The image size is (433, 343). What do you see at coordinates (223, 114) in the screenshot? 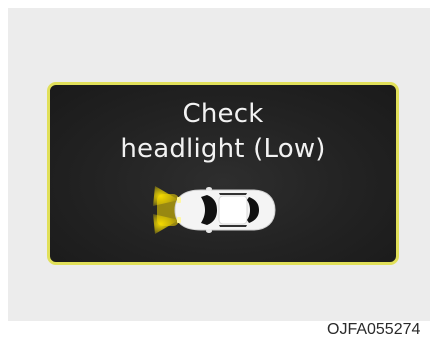
I see `warning-line-1: Check` at bounding box center [223, 114].